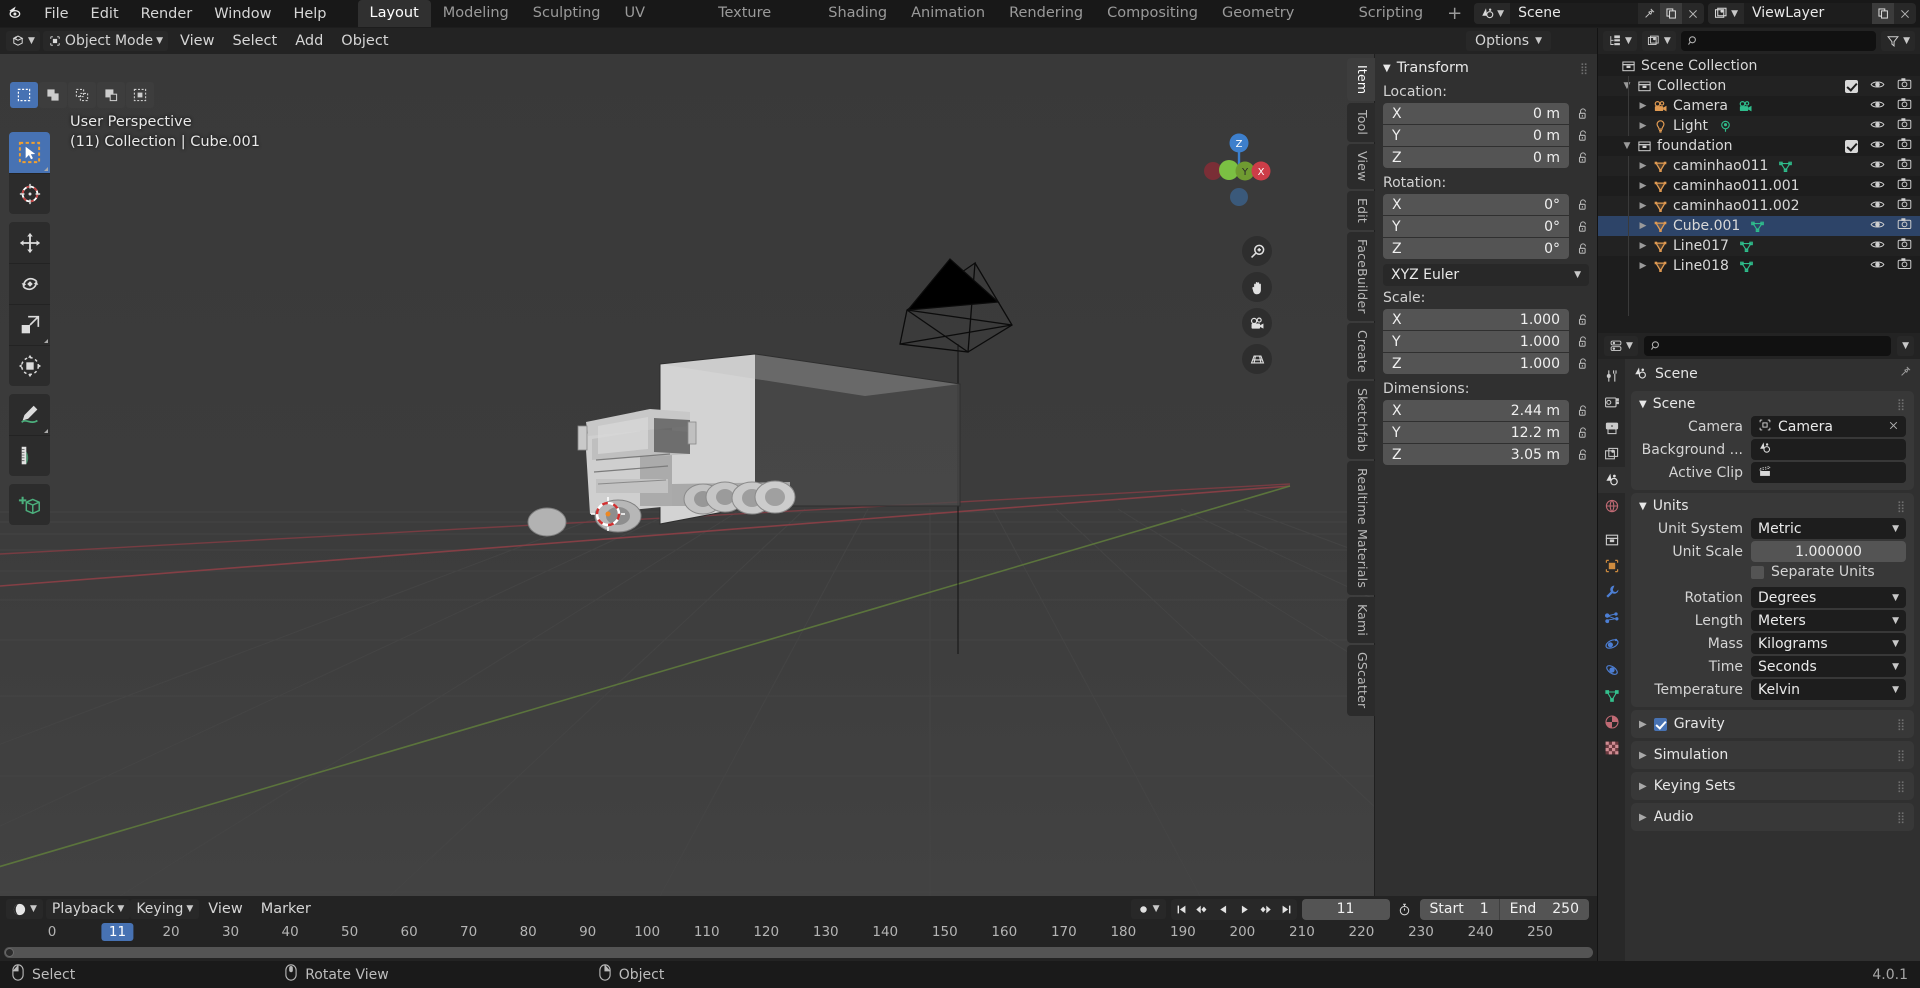 The image size is (1920, 988). I want to click on rotation-z-field: Z 0°, so click(1476, 248).